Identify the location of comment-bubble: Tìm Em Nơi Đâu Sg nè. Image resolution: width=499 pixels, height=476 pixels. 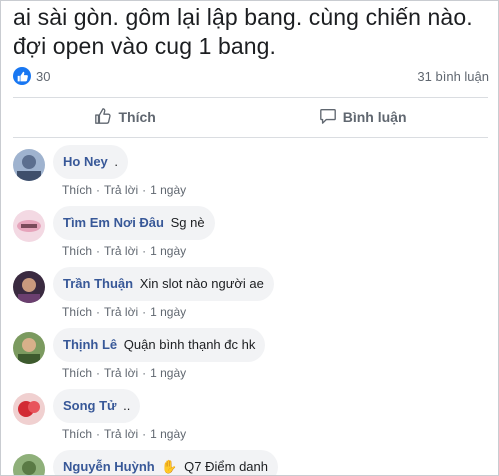
(134, 223).